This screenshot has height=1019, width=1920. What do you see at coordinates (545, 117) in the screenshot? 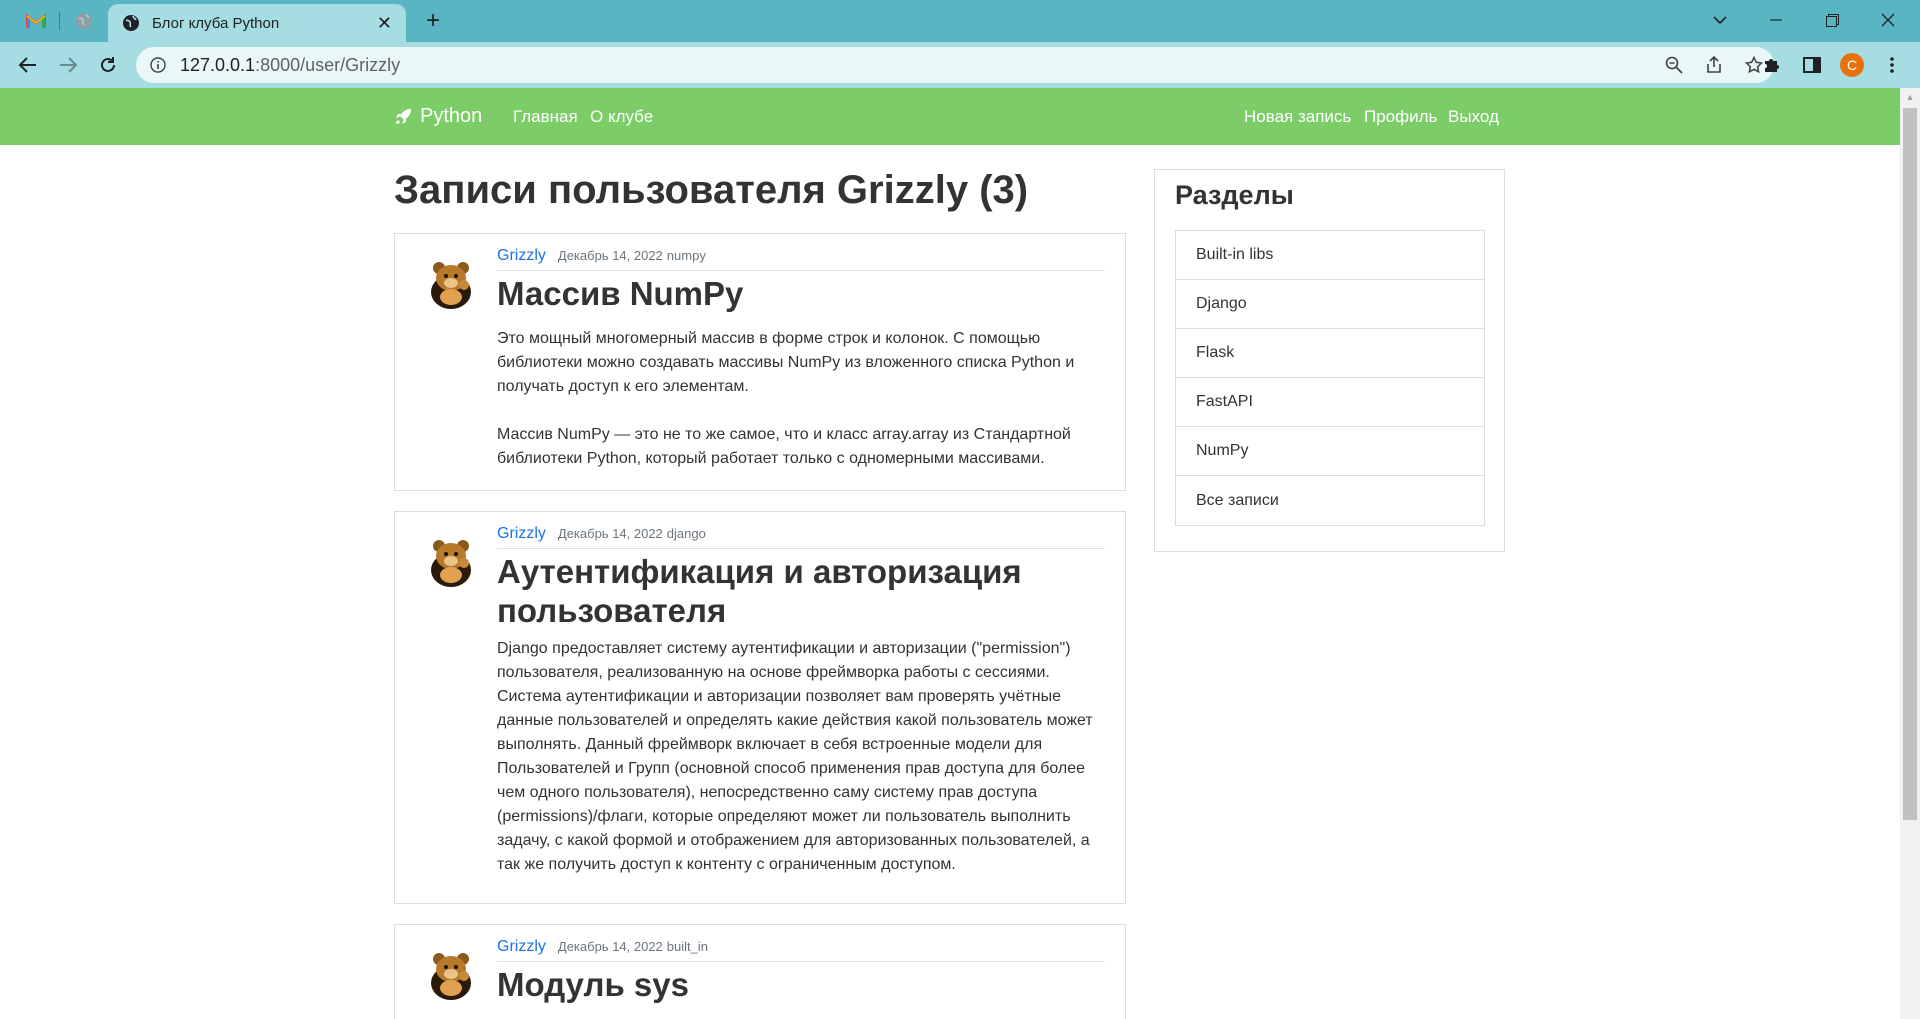
I see `nav-home-link: Главная` at bounding box center [545, 117].